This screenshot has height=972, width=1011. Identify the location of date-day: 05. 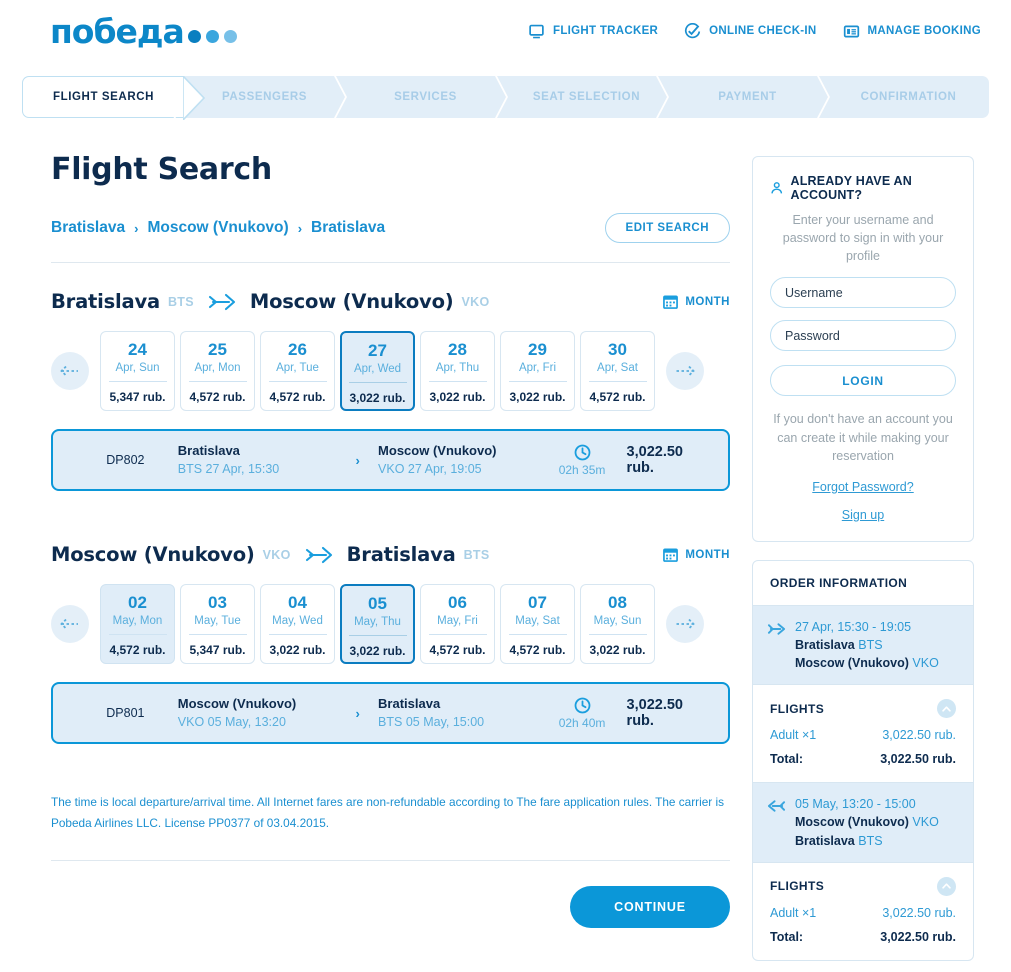
(377, 603).